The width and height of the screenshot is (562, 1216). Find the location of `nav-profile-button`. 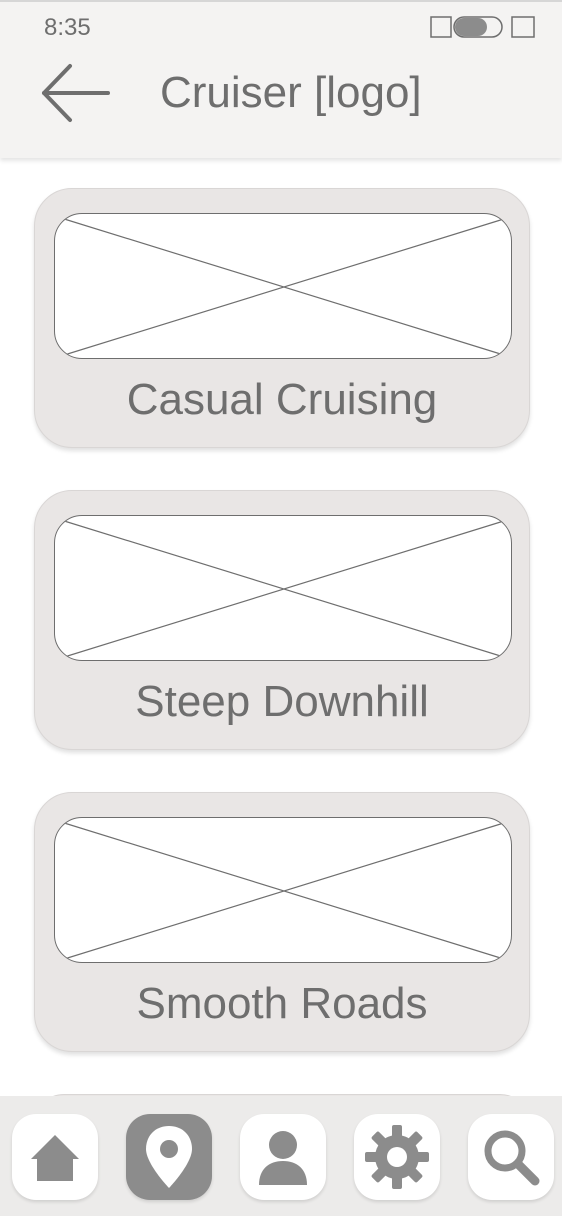

nav-profile-button is located at coordinates (283, 1157).